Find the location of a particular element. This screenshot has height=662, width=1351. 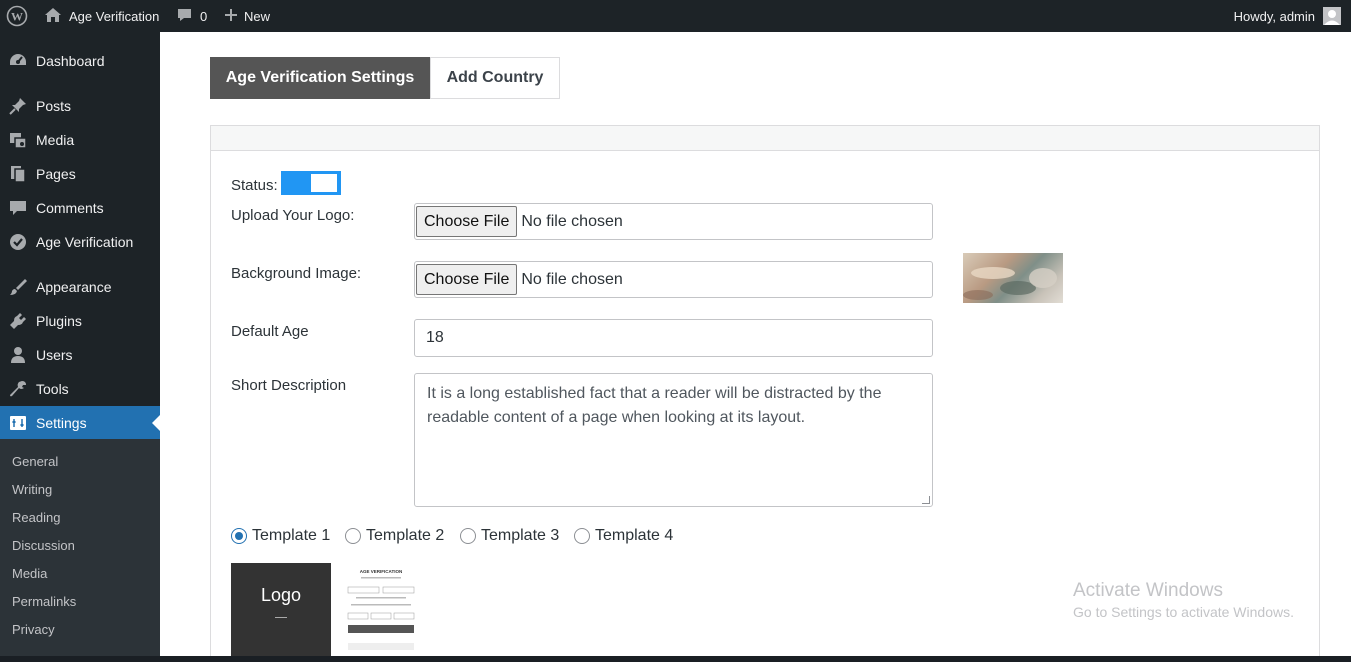

comment-icon is located at coordinates (18, 208).